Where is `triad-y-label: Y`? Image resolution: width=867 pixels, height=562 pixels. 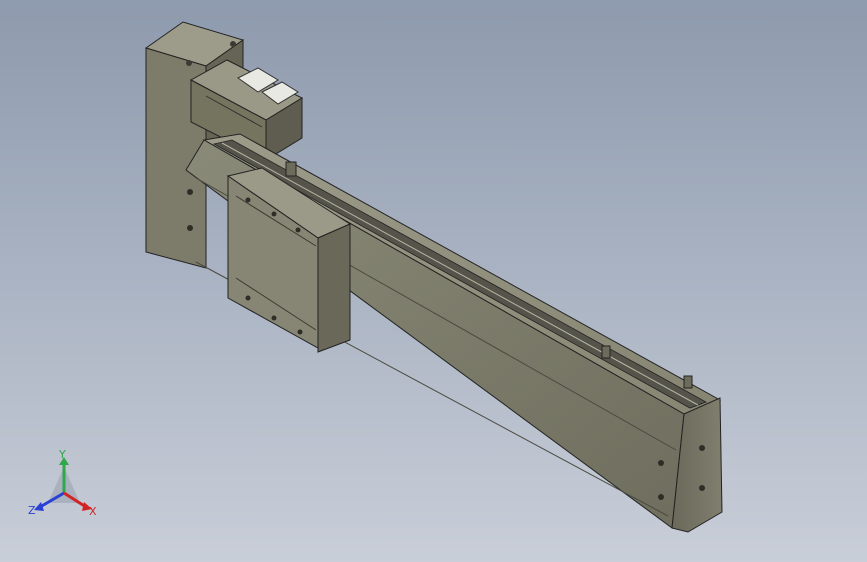 triad-y-label: Y is located at coordinates (62, 454).